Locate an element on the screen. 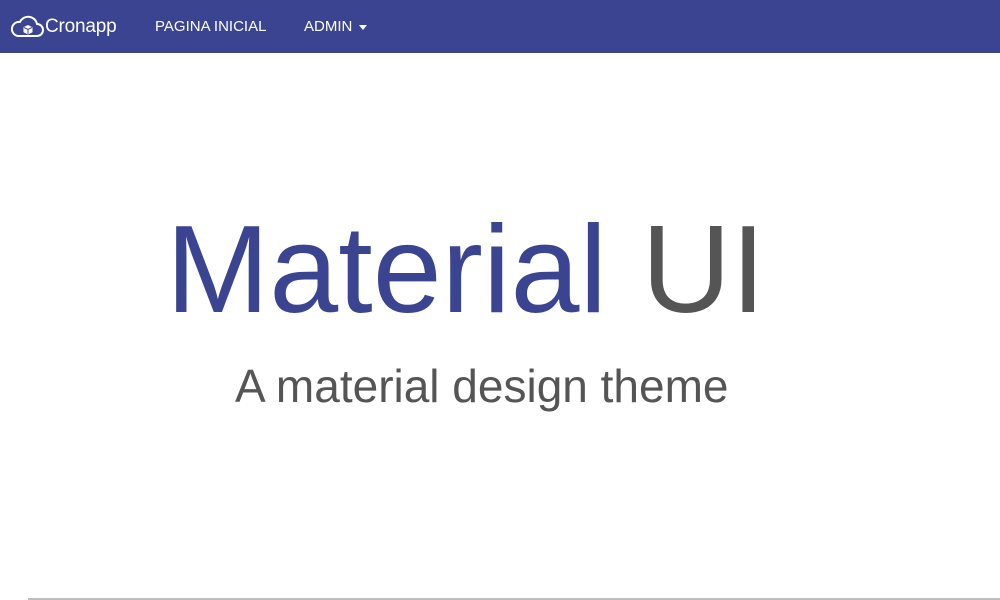 The width and height of the screenshot is (1000, 600). hero-title-secondary: UI is located at coordinates (703, 270).